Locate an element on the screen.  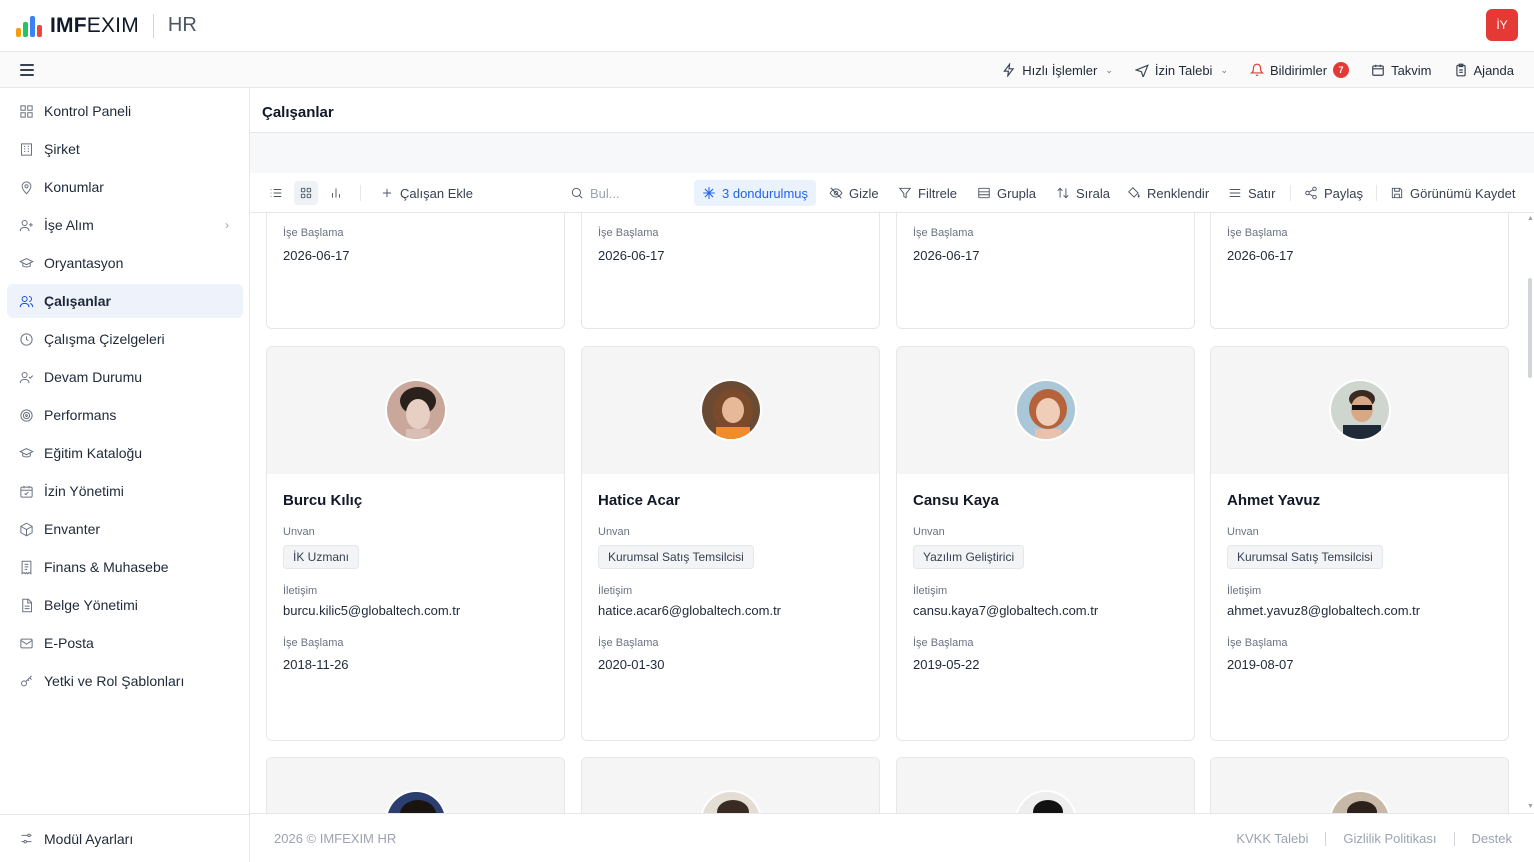
plus-icon is located at coordinates (387, 193).